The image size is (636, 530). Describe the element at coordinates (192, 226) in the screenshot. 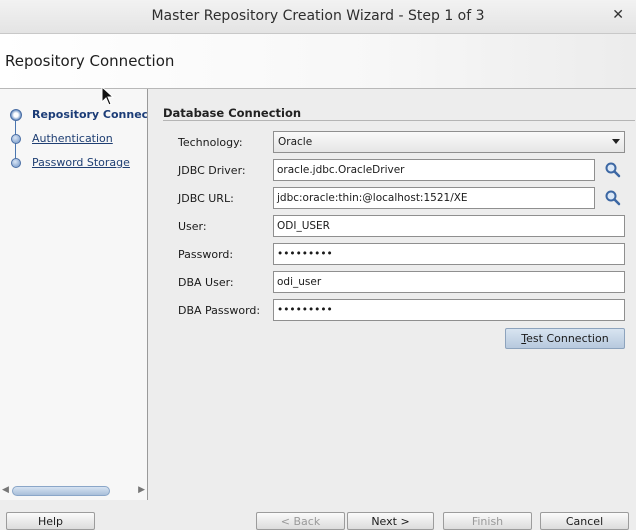

I see `user-label: User:` at that location.